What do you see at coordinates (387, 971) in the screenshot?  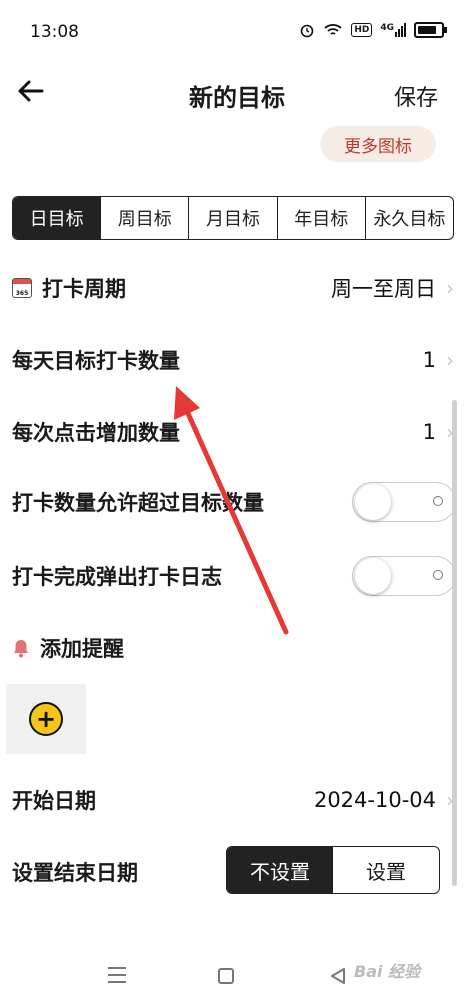 I see `watermark: Bai 经验` at bounding box center [387, 971].